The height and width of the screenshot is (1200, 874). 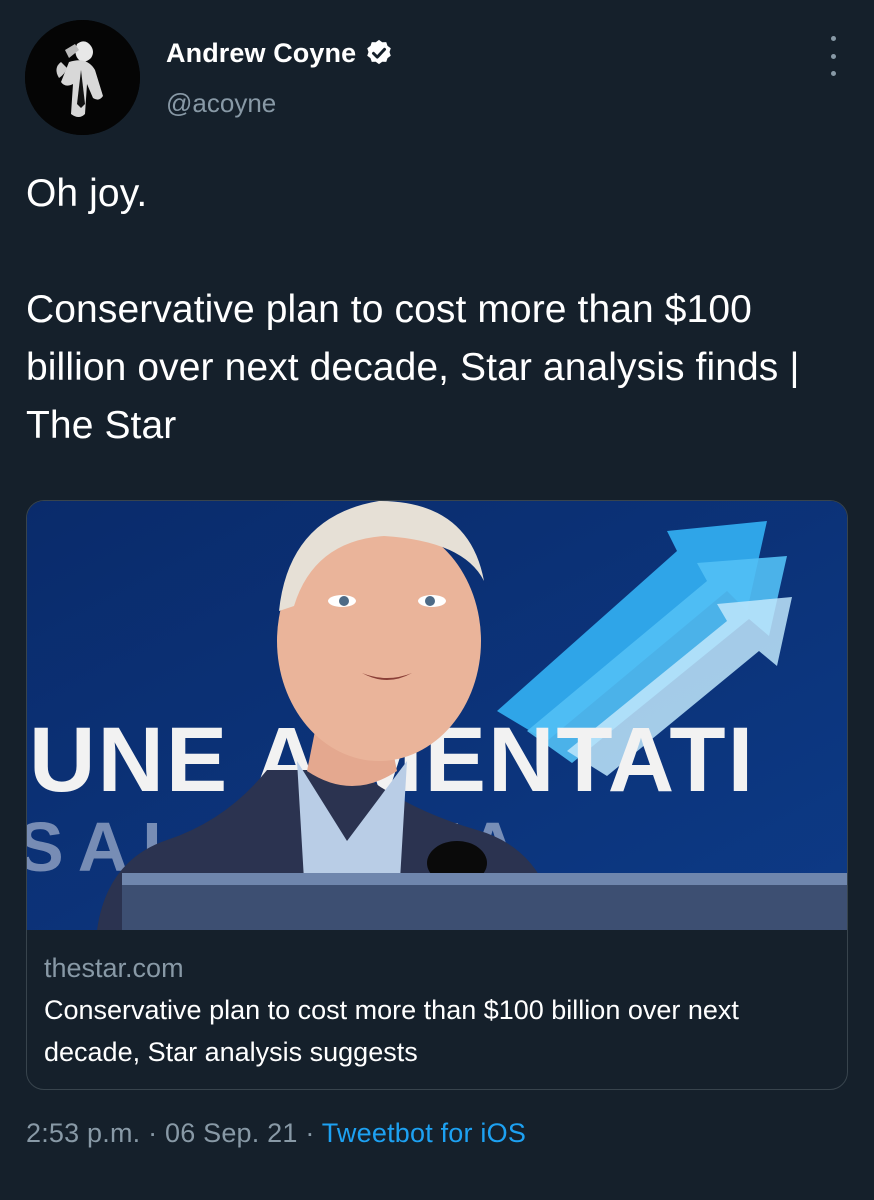 I want to click on author-handle: @acoyne, so click(x=221, y=103).